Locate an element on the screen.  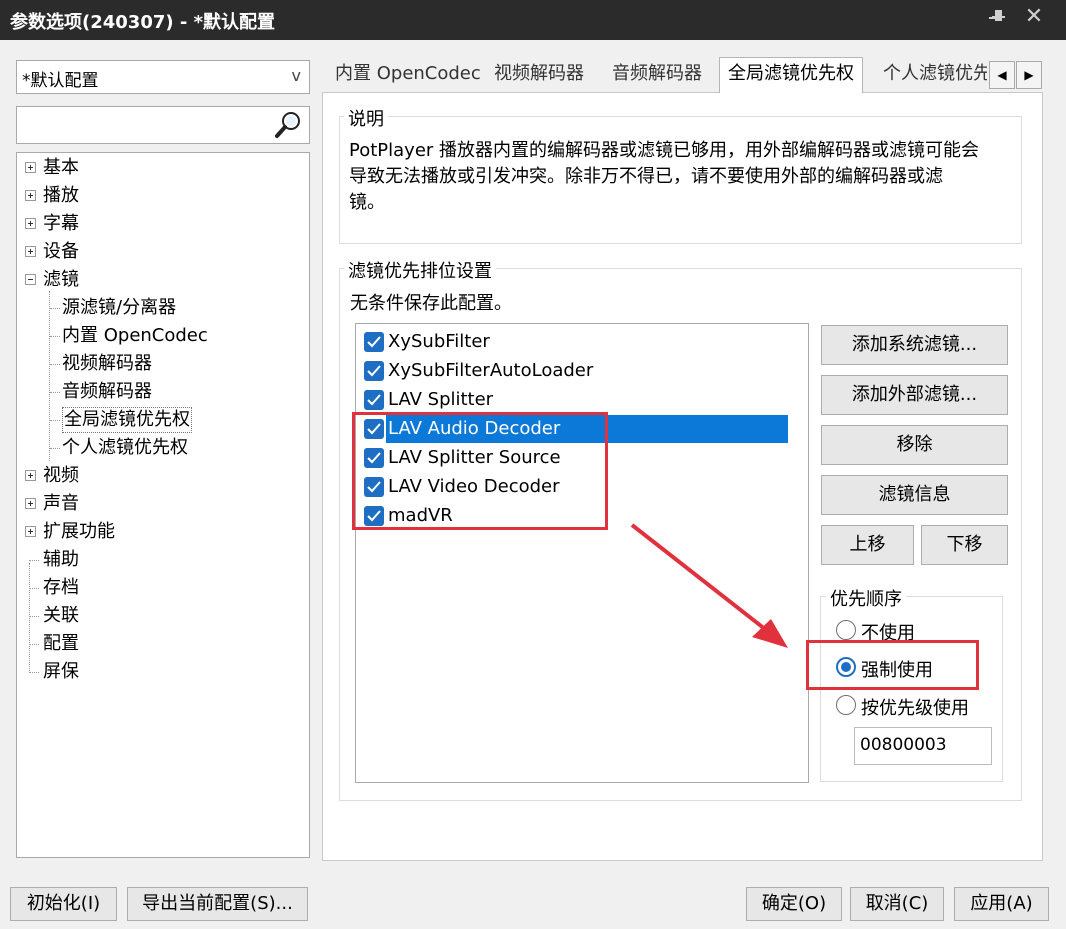
filter-name: LAV Splitter is located at coordinates (441, 399).